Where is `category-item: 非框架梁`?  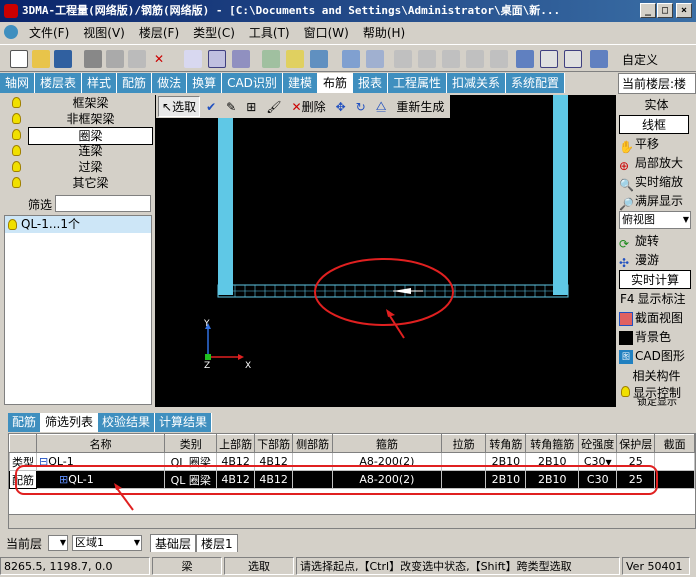
category-item: 非框架梁 is located at coordinates (76, 119).